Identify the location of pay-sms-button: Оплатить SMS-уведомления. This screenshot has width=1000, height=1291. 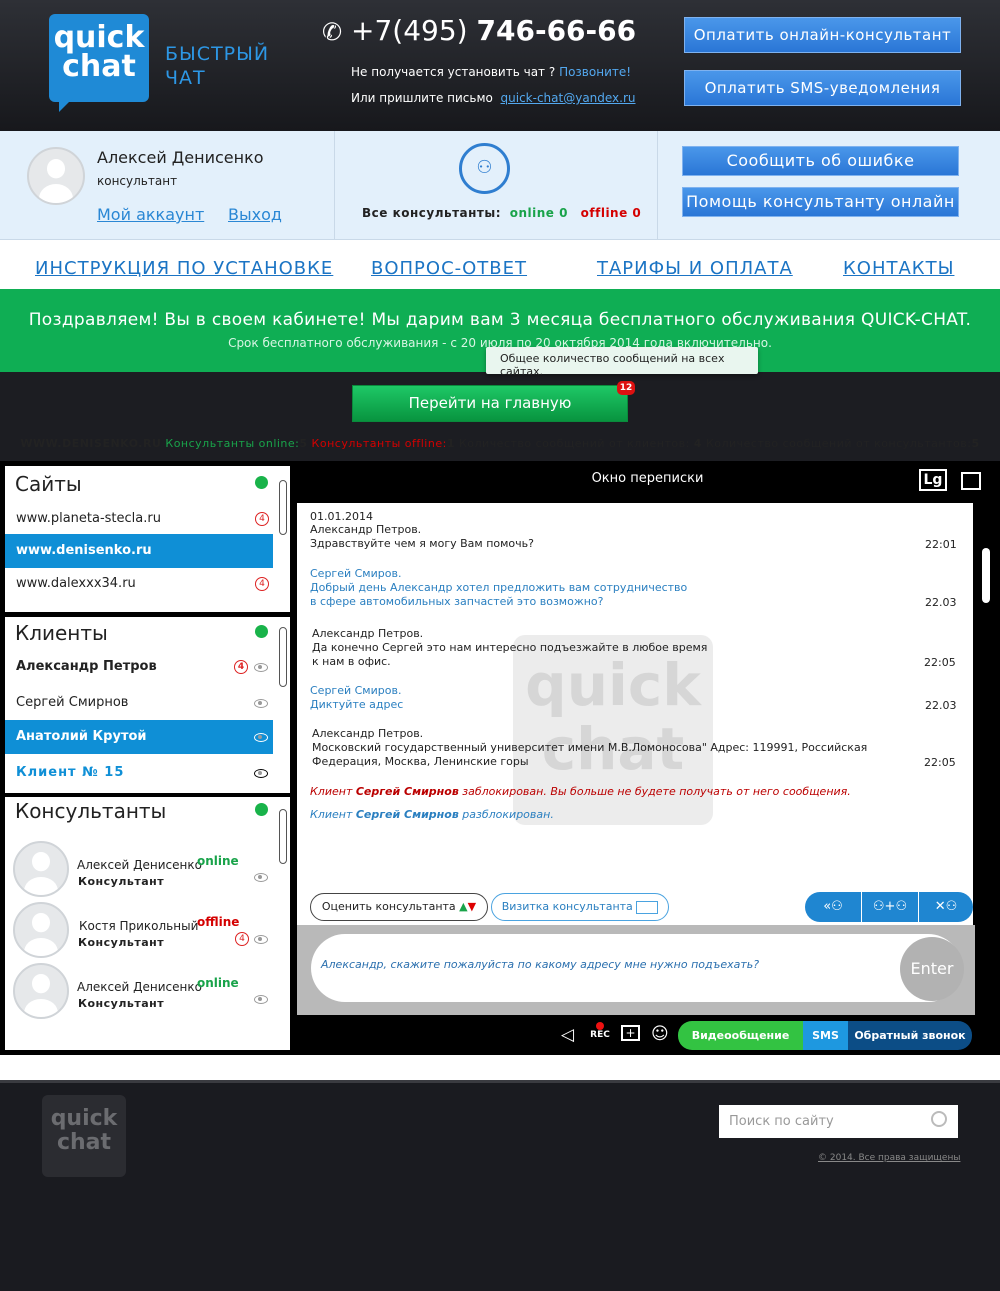
(822, 88).